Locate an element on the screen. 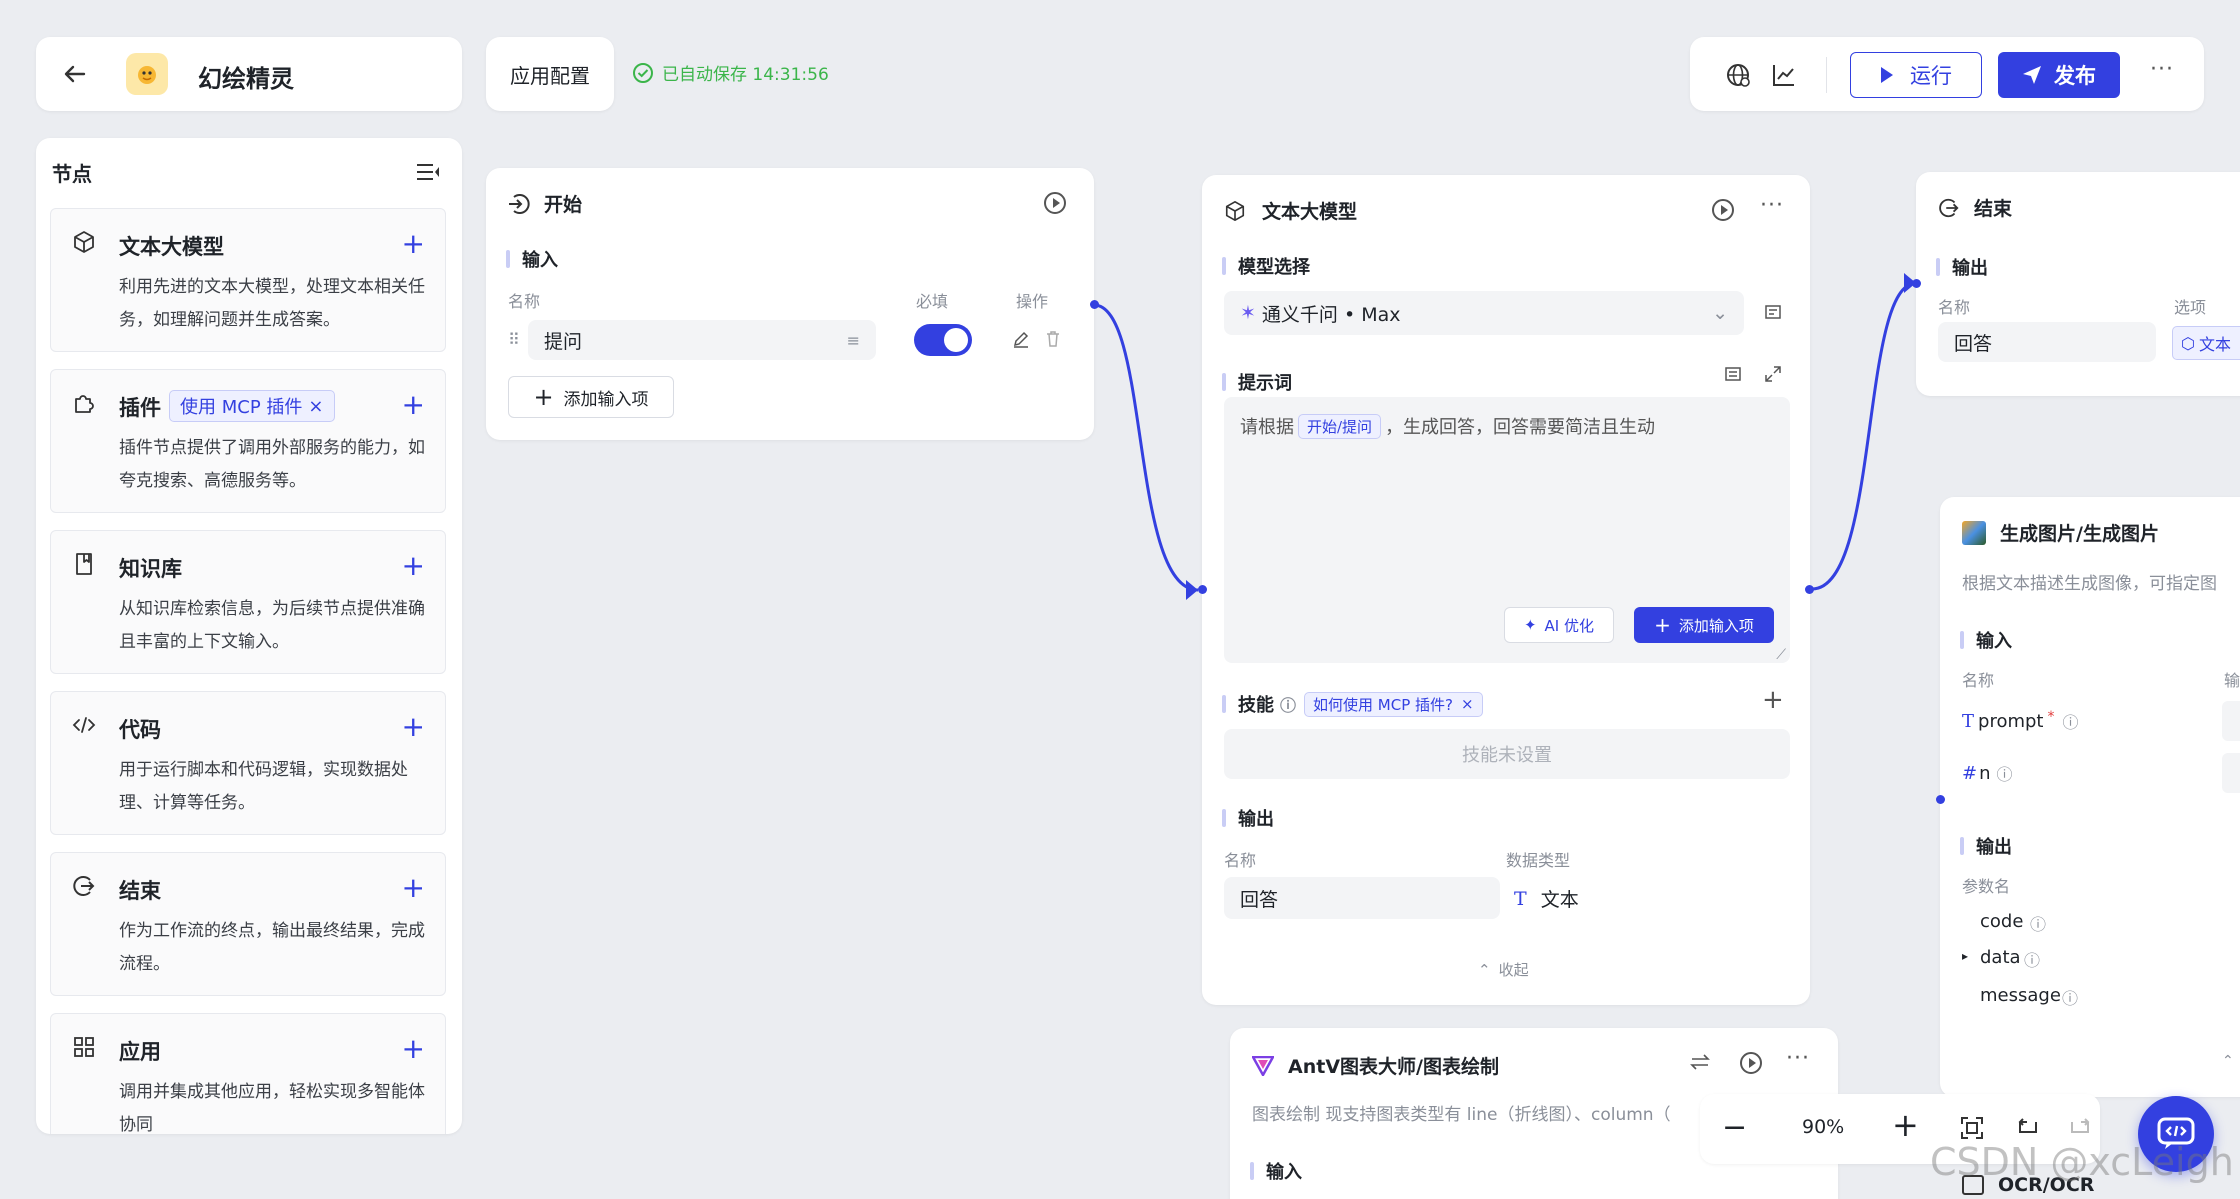 The width and height of the screenshot is (2240, 1199). param-name: n is located at coordinates (1985, 773).